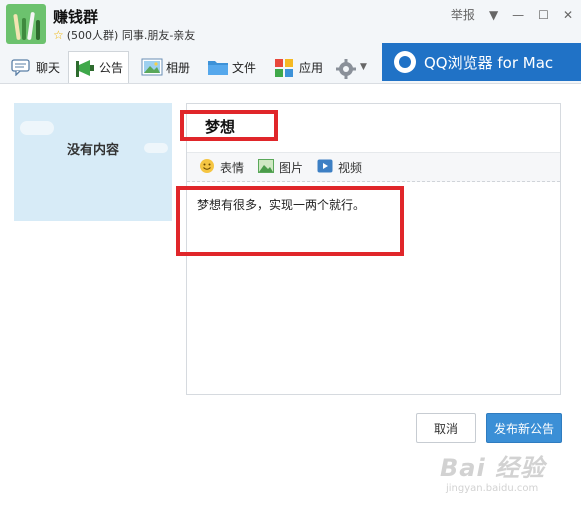 The width and height of the screenshot is (581, 507). What do you see at coordinates (26, 24) in the screenshot?
I see `group-avatar` at bounding box center [26, 24].